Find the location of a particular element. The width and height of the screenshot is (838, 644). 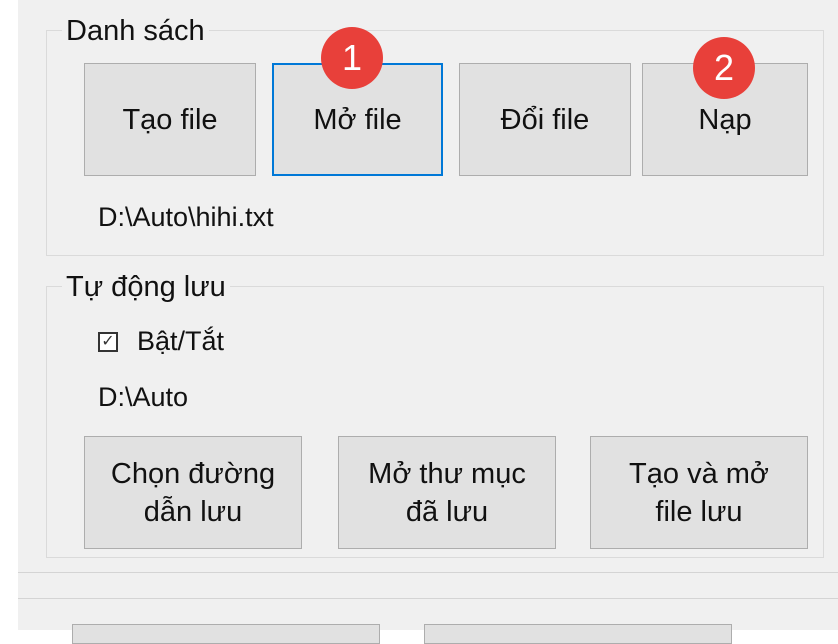

auto-save-checkbox-label: Bật/Tắt is located at coordinates (180, 341).